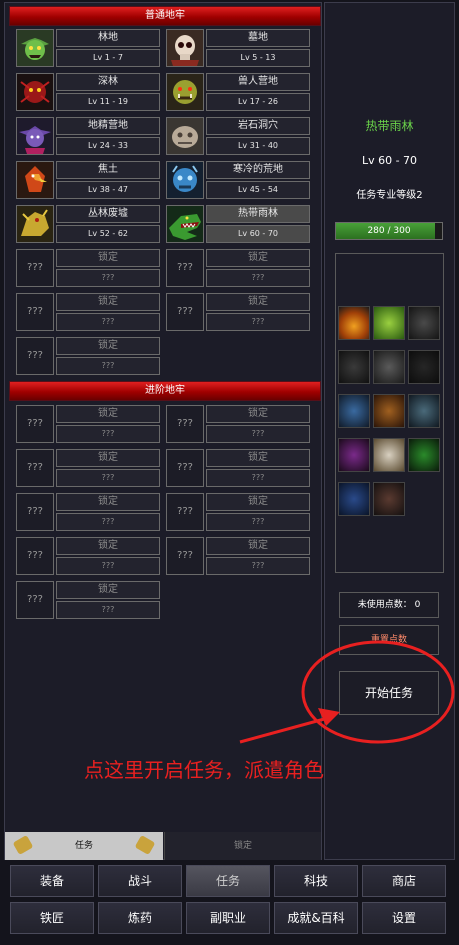 The image size is (459, 945). I want to click on tutorial-overlay, so click(347, 692).